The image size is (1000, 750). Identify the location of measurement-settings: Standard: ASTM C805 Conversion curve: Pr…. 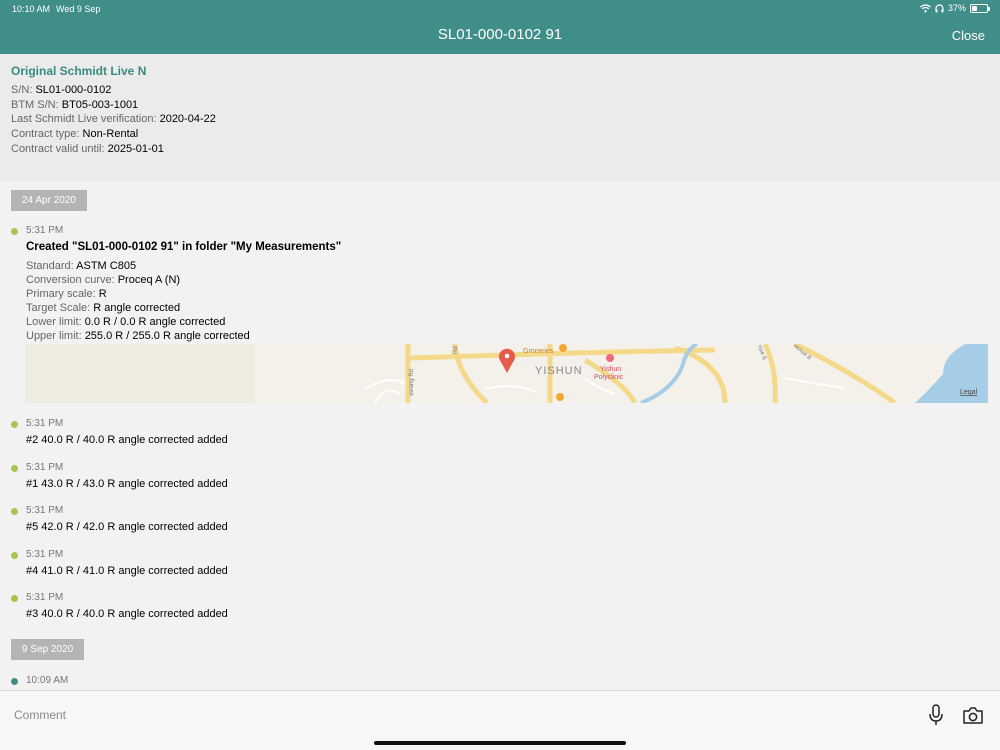
(138, 301).